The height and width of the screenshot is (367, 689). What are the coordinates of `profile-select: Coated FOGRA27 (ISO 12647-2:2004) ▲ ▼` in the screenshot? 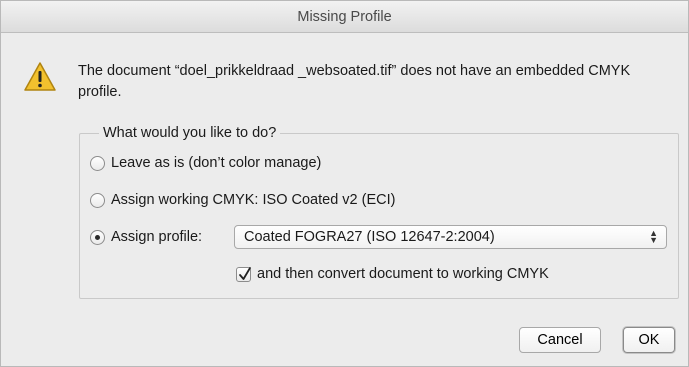 It's located at (450, 237).